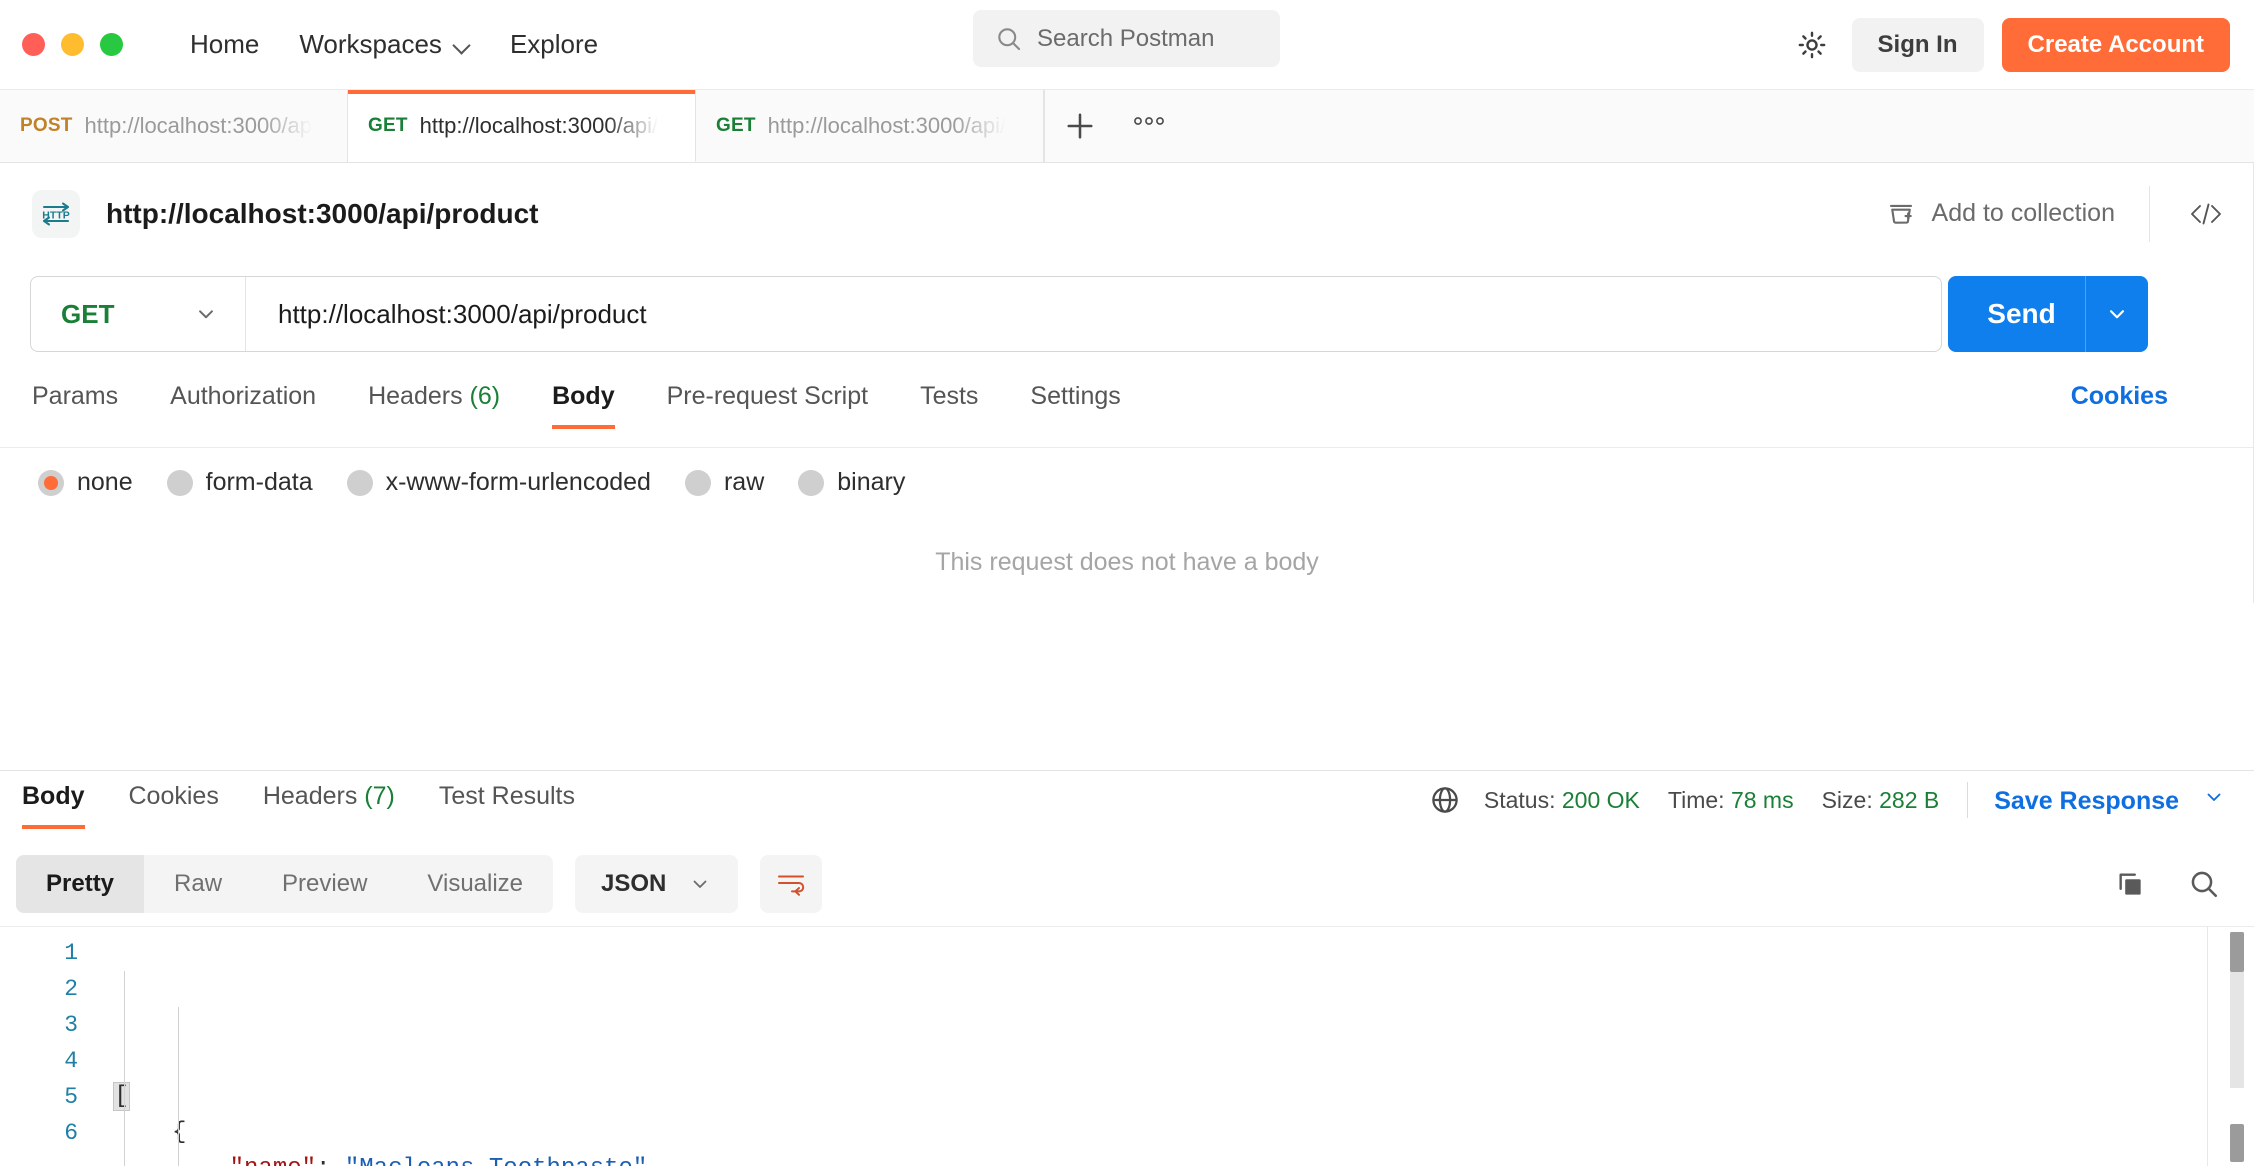  What do you see at coordinates (767, 405) in the screenshot?
I see `tab-pre-request-script: Pre-request Script` at bounding box center [767, 405].